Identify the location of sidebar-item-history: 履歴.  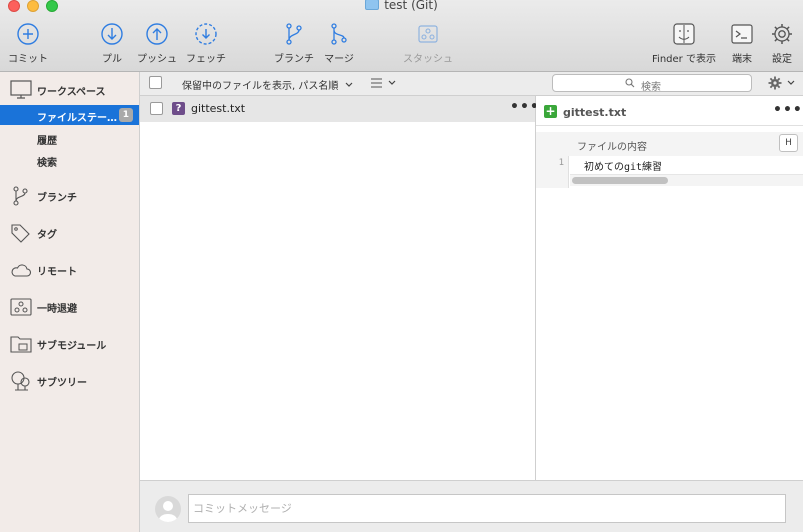
(69, 138).